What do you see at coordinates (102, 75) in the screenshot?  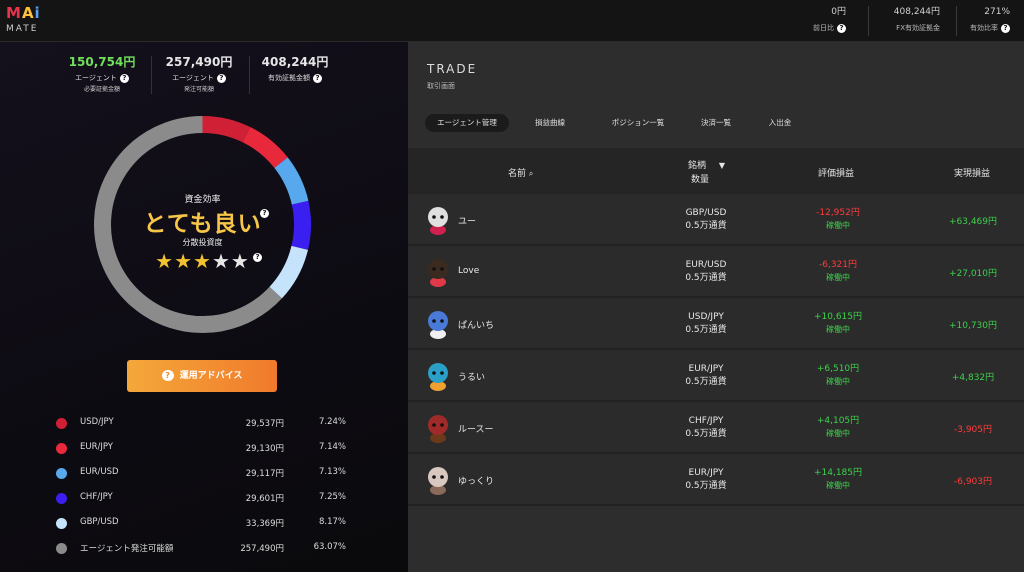 I see `stat-required-margin: 150,754円 エージェント? 必要証拠金額` at bounding box center [102, 75].